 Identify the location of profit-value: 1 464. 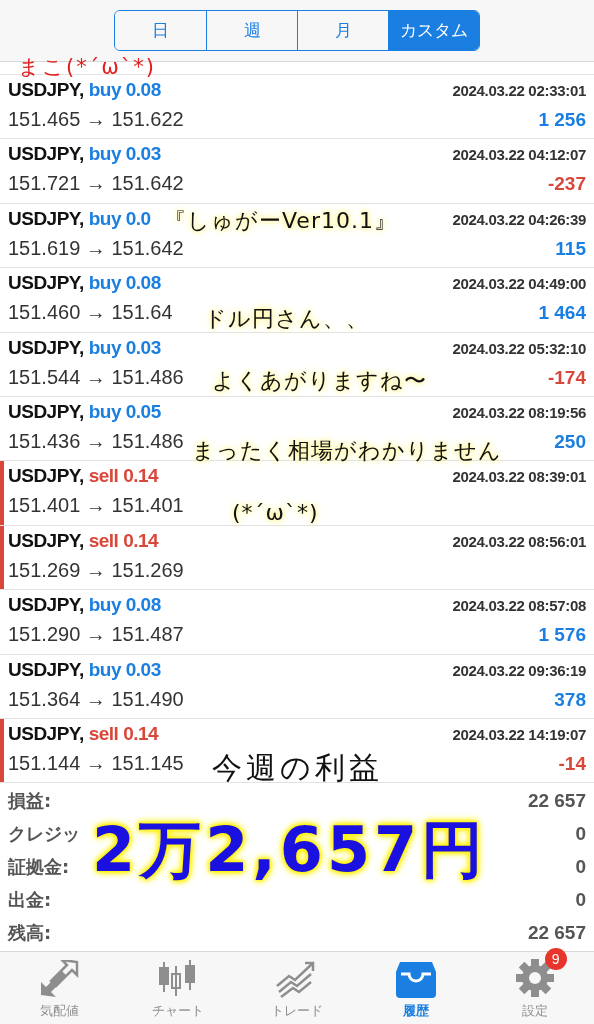
(562, 313).